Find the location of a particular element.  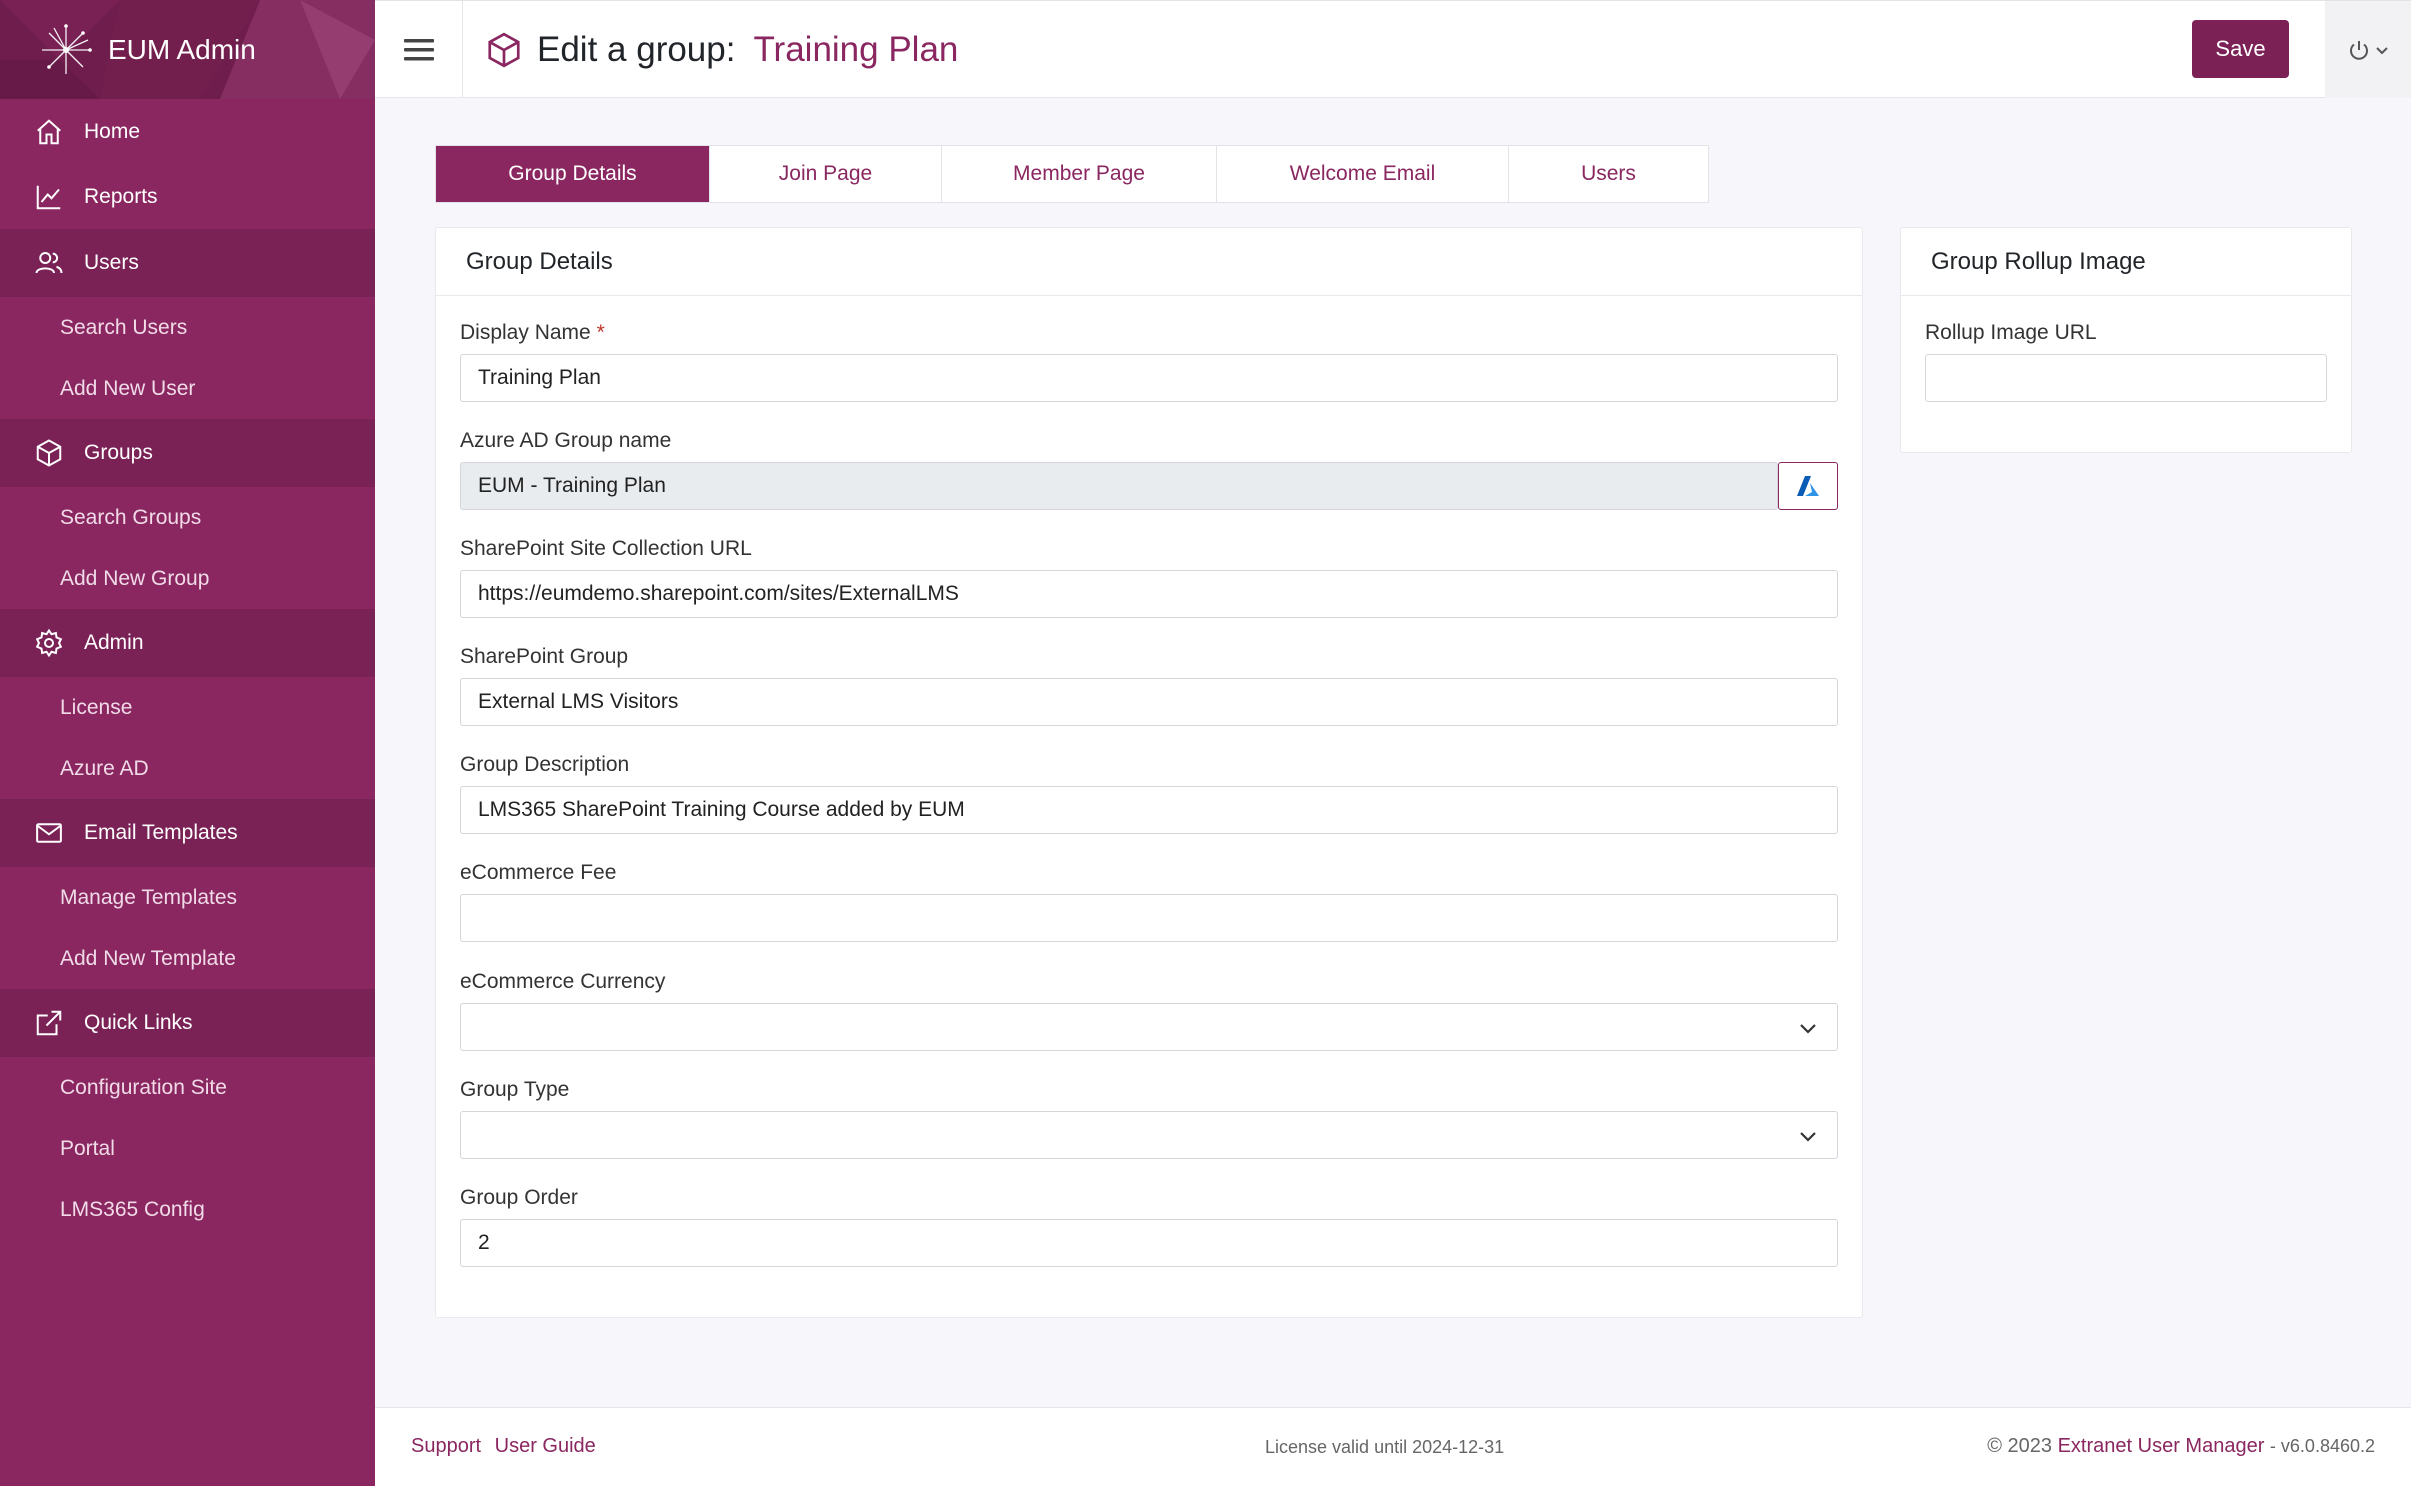

gear-icon is located at coordinates (49, 643).